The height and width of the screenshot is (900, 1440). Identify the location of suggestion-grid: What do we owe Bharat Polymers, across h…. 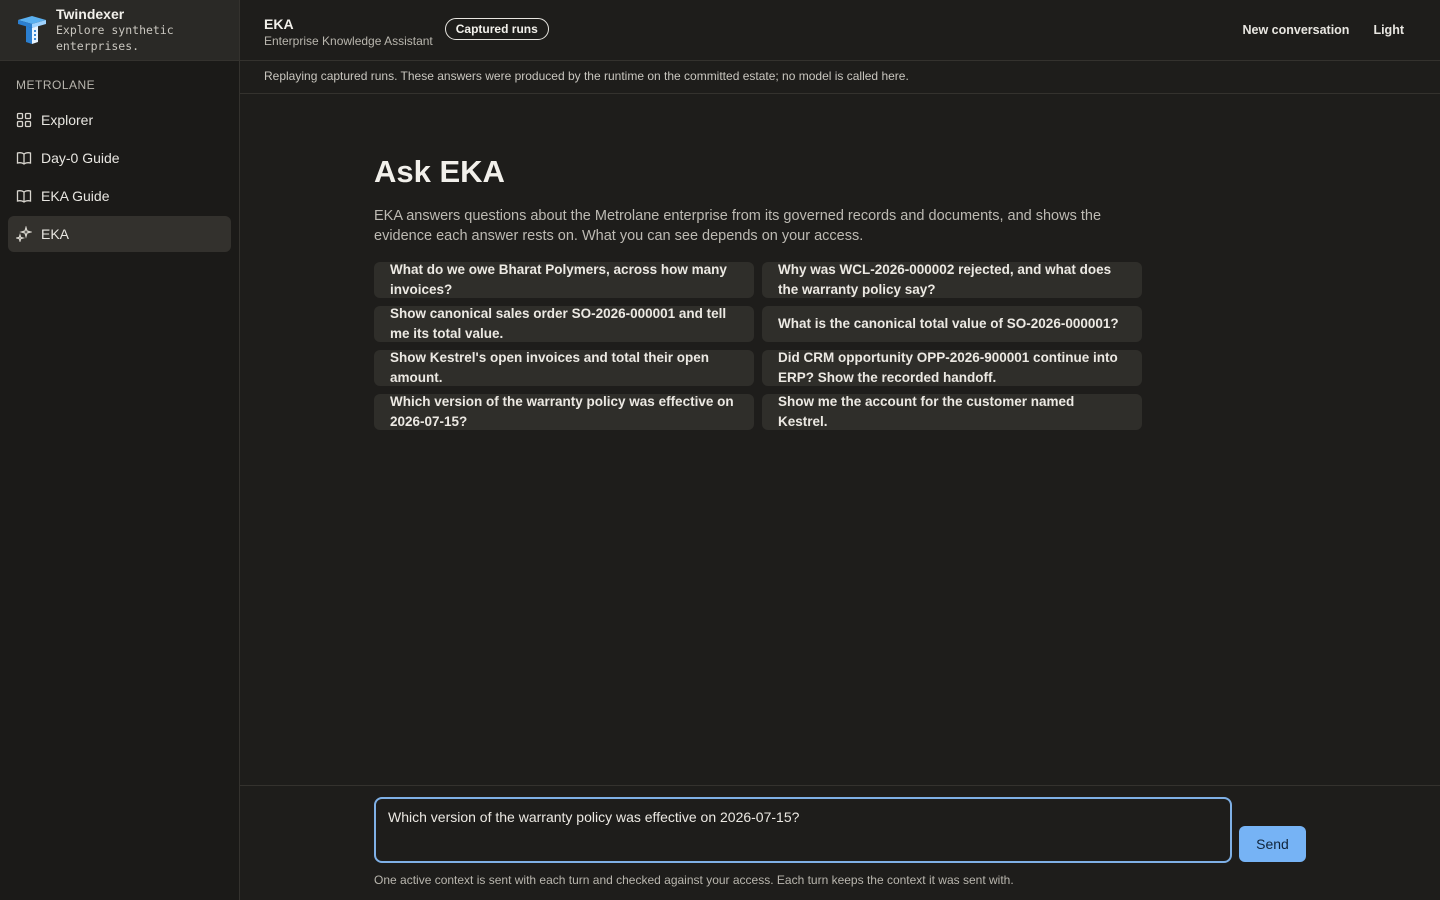
(758, 346).